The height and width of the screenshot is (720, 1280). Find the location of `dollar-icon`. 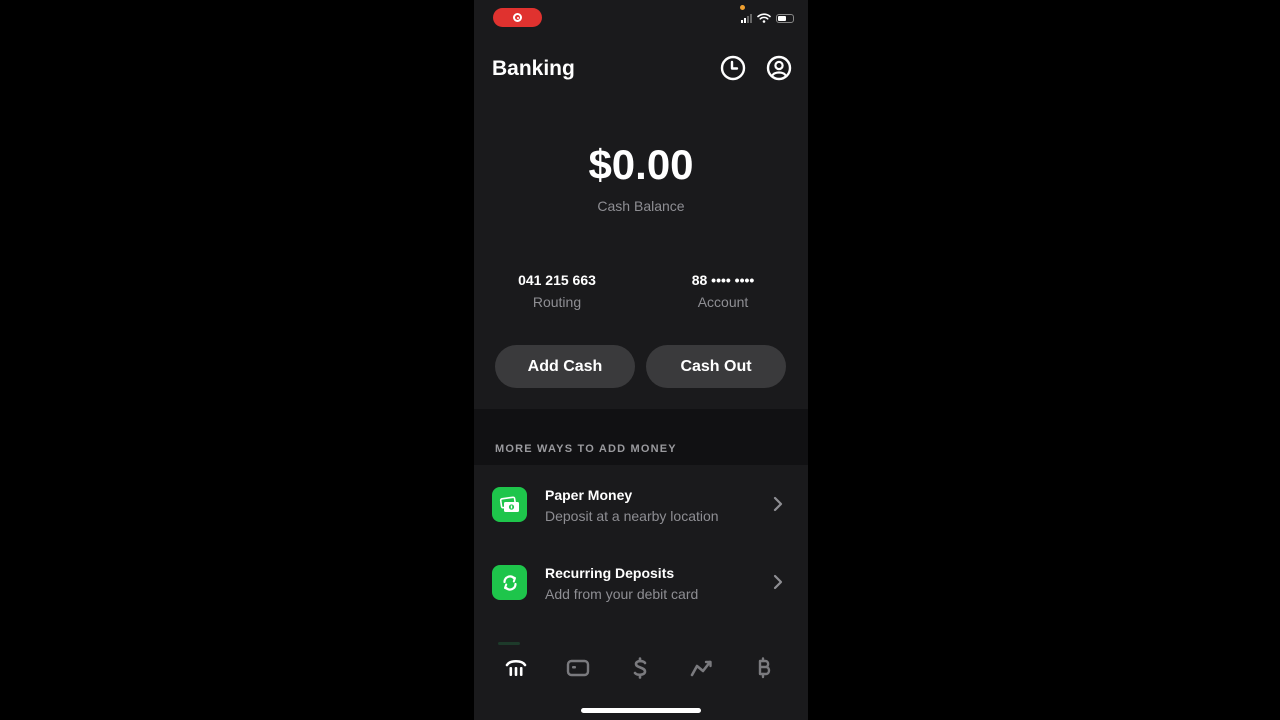

dollar-icon is located at coordinates (640, 668).